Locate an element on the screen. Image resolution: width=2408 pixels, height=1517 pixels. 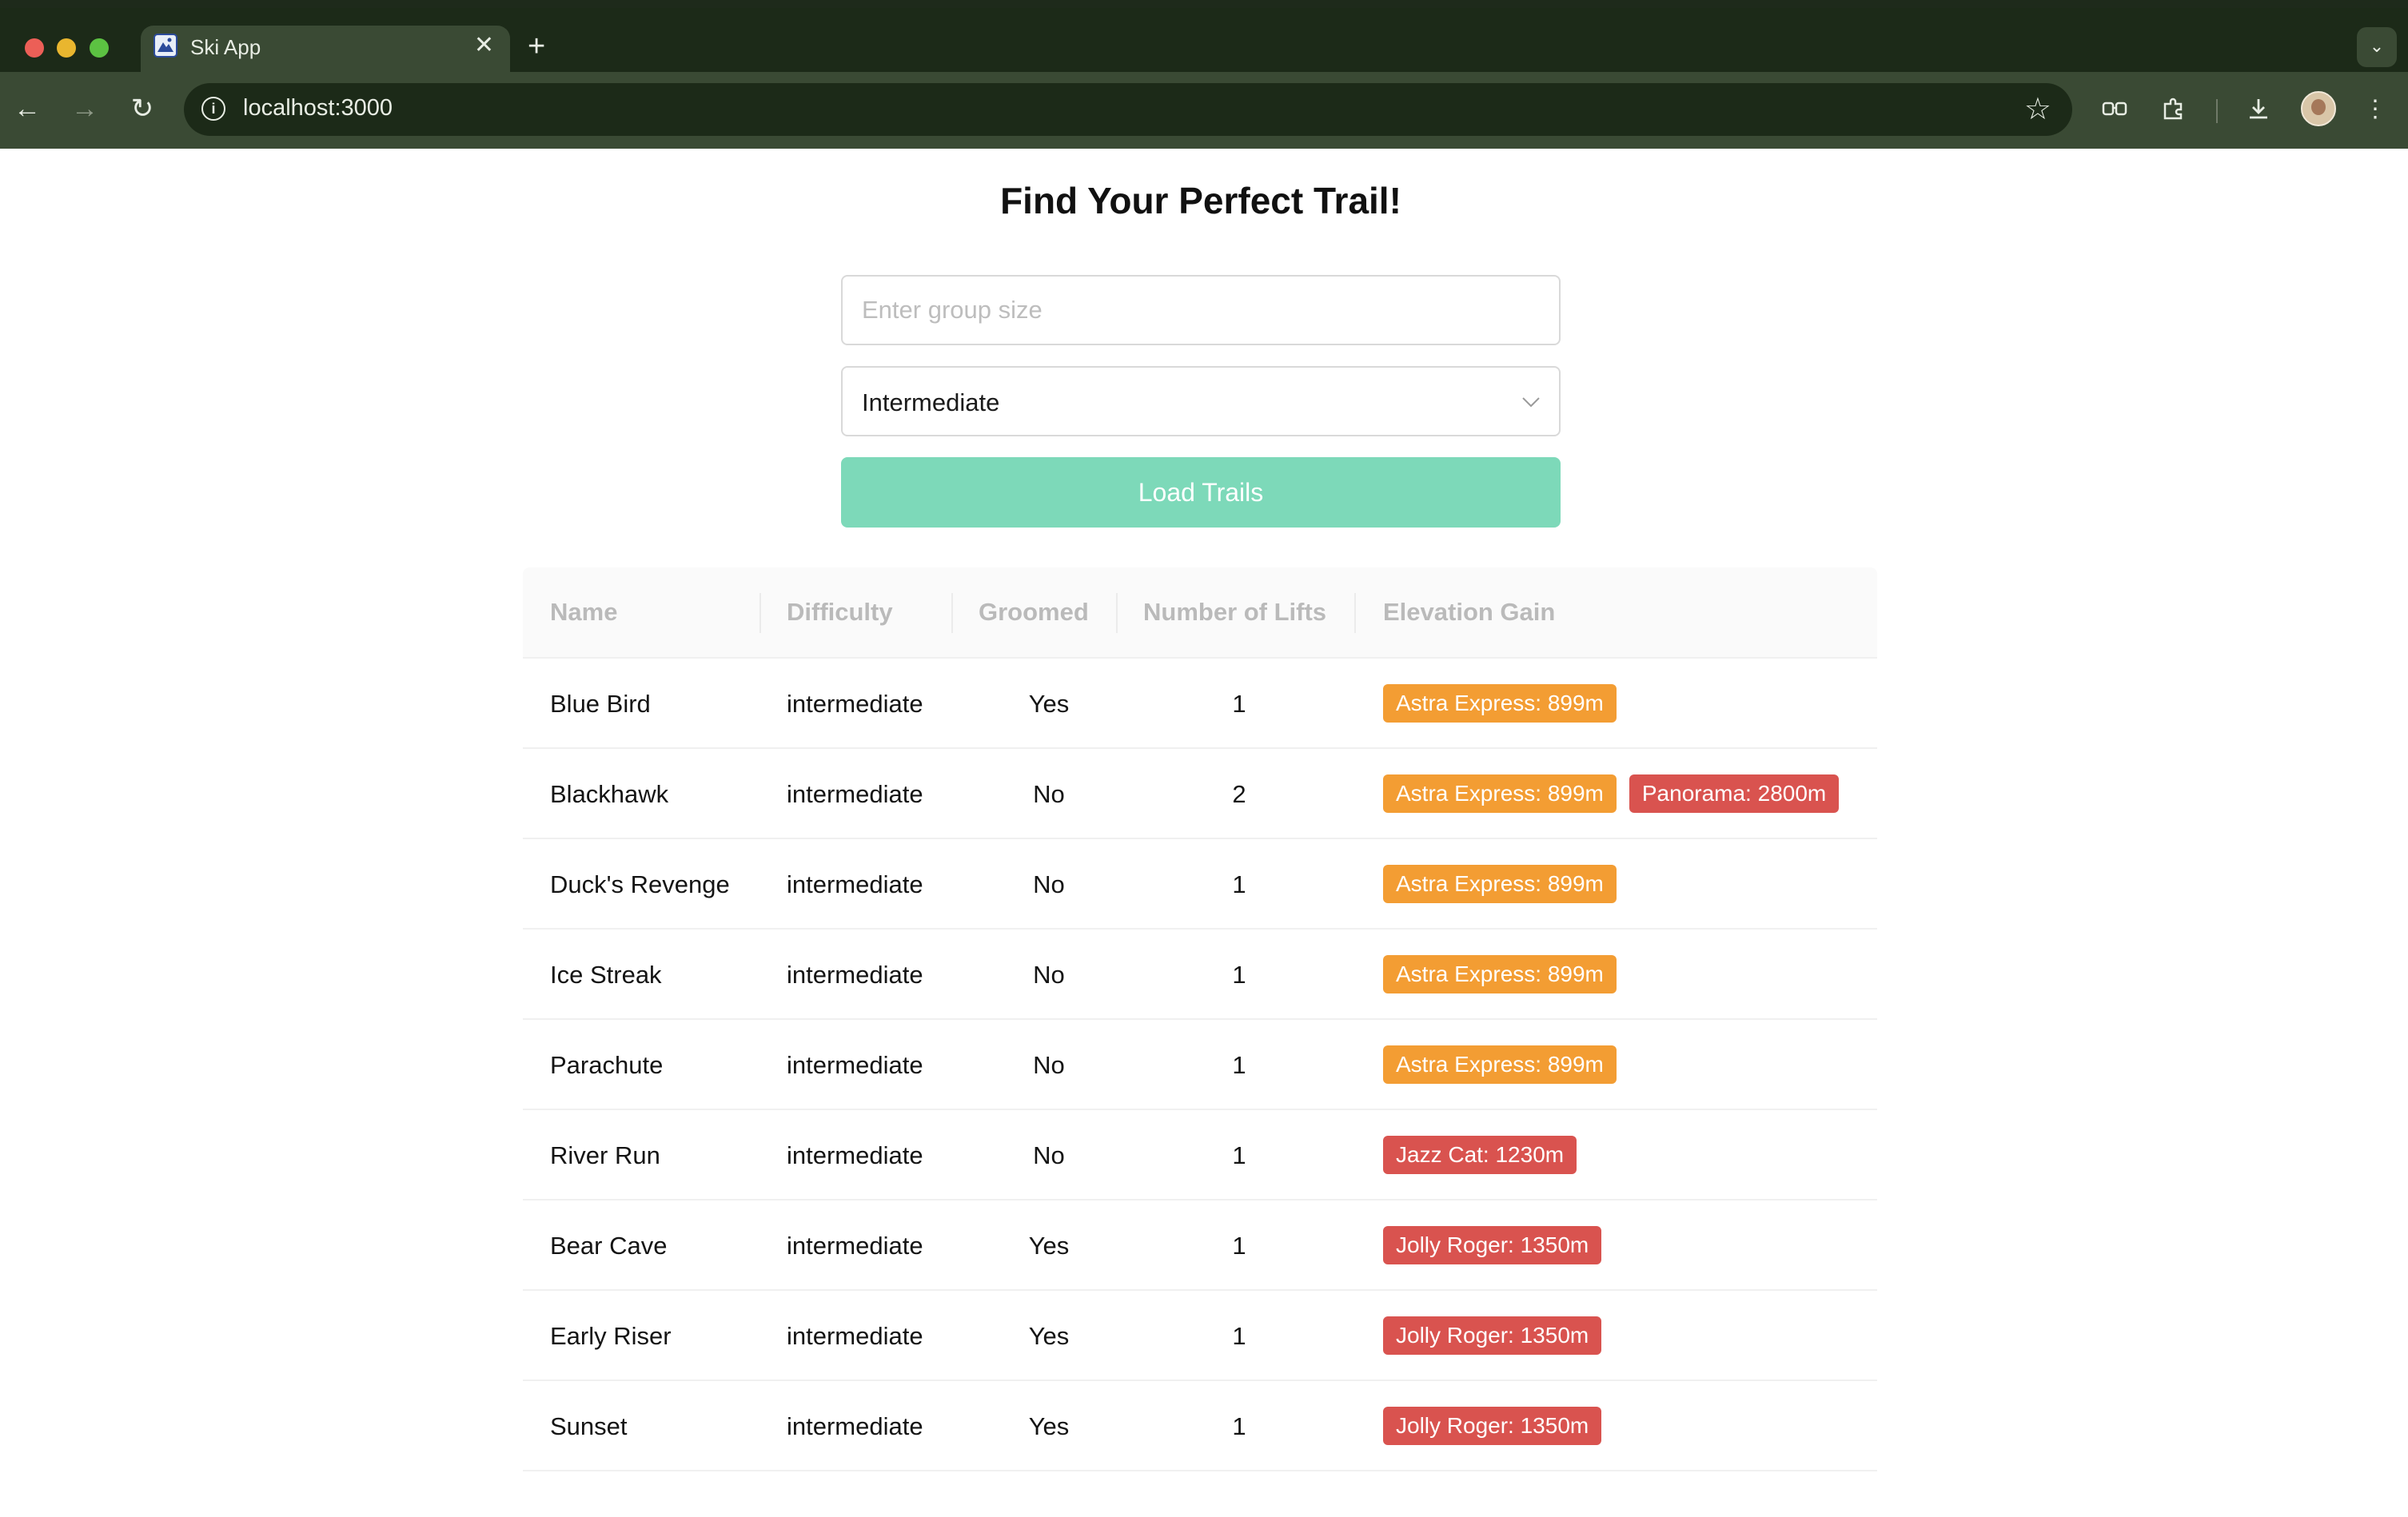
fullscreen-window-button is located at coordinates (99, 48).